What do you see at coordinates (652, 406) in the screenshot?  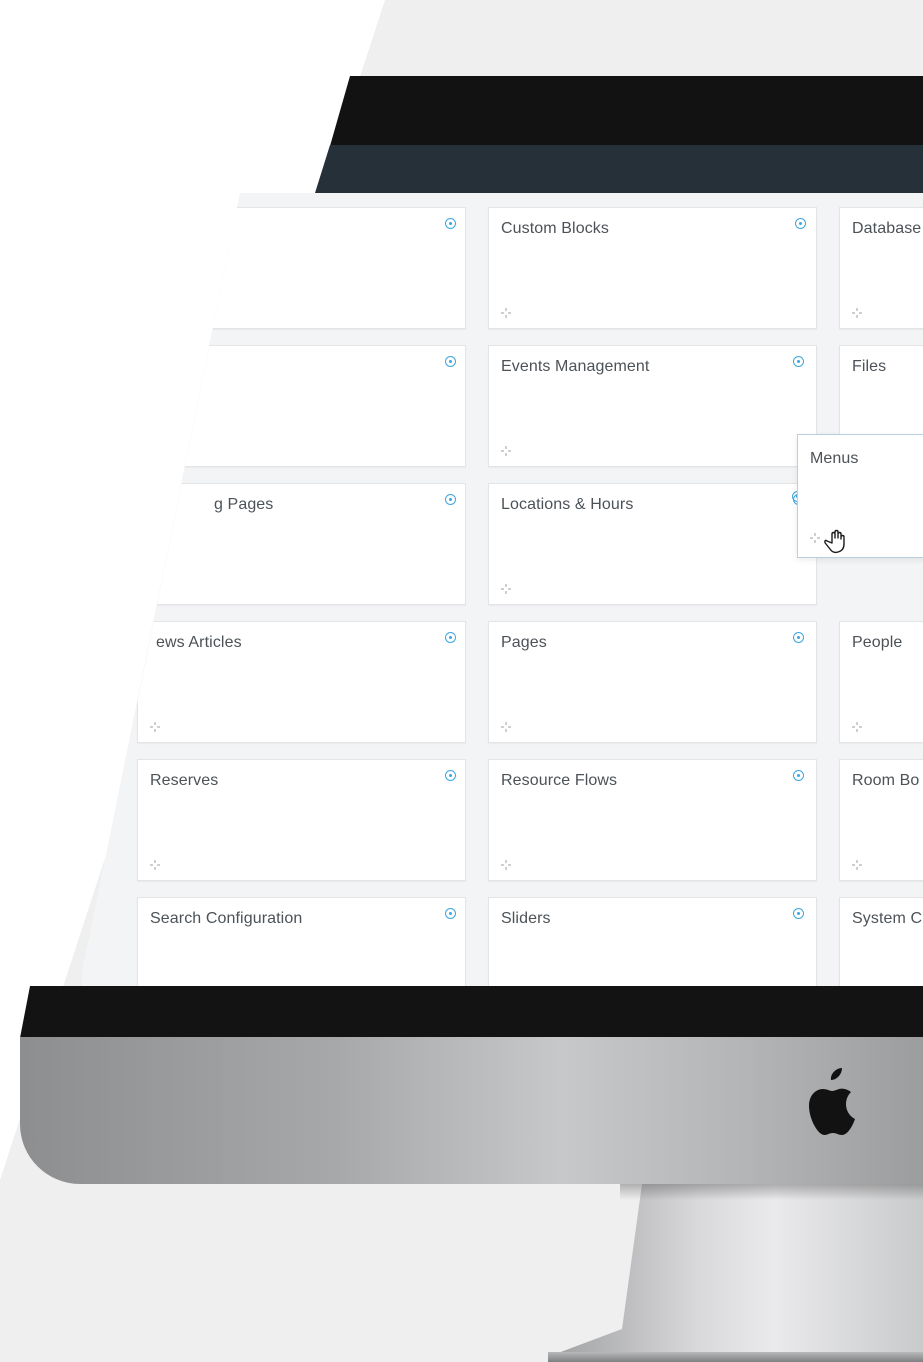 I see `dashboard-card-events-management: Events Management` at bounding box center [652, 406].